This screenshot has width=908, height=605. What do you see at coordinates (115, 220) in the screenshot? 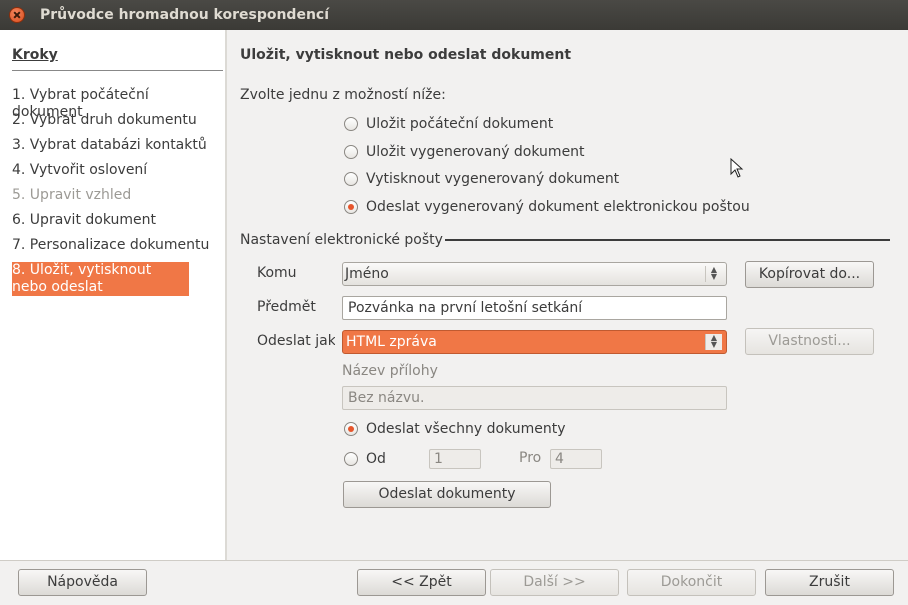
I see `step-6: 6. Upravit dokument` at bounding box center [115, 220].